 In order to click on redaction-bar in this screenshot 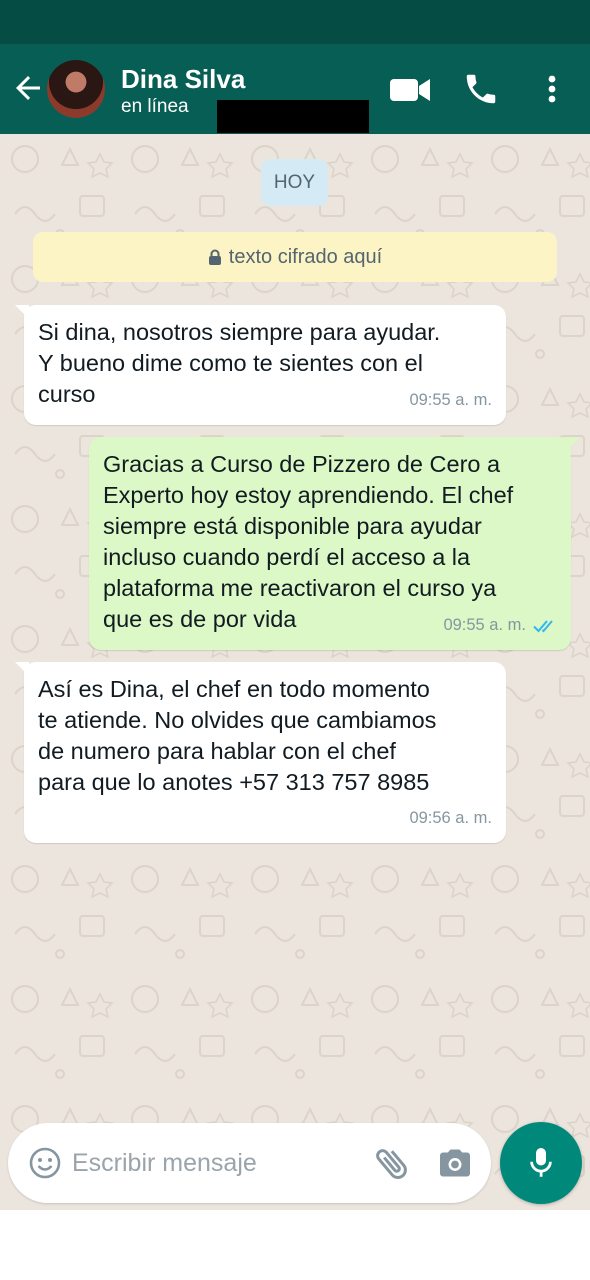, I will do `click(293, 116)`.